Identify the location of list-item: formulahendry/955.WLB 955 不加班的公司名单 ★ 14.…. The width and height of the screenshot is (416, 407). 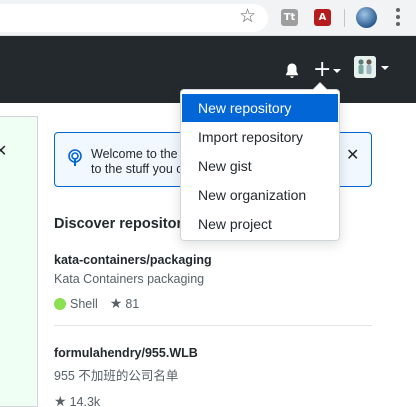
(213, 376).